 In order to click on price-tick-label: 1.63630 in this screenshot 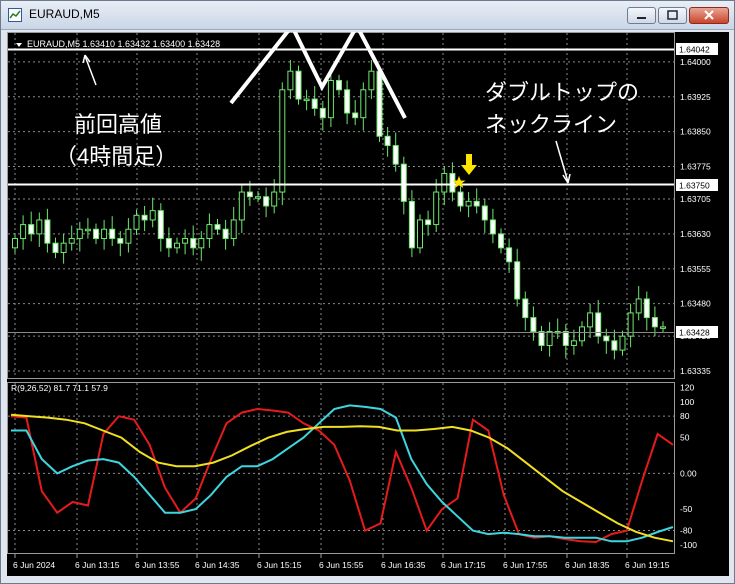, I will do `click(695, 234)`.